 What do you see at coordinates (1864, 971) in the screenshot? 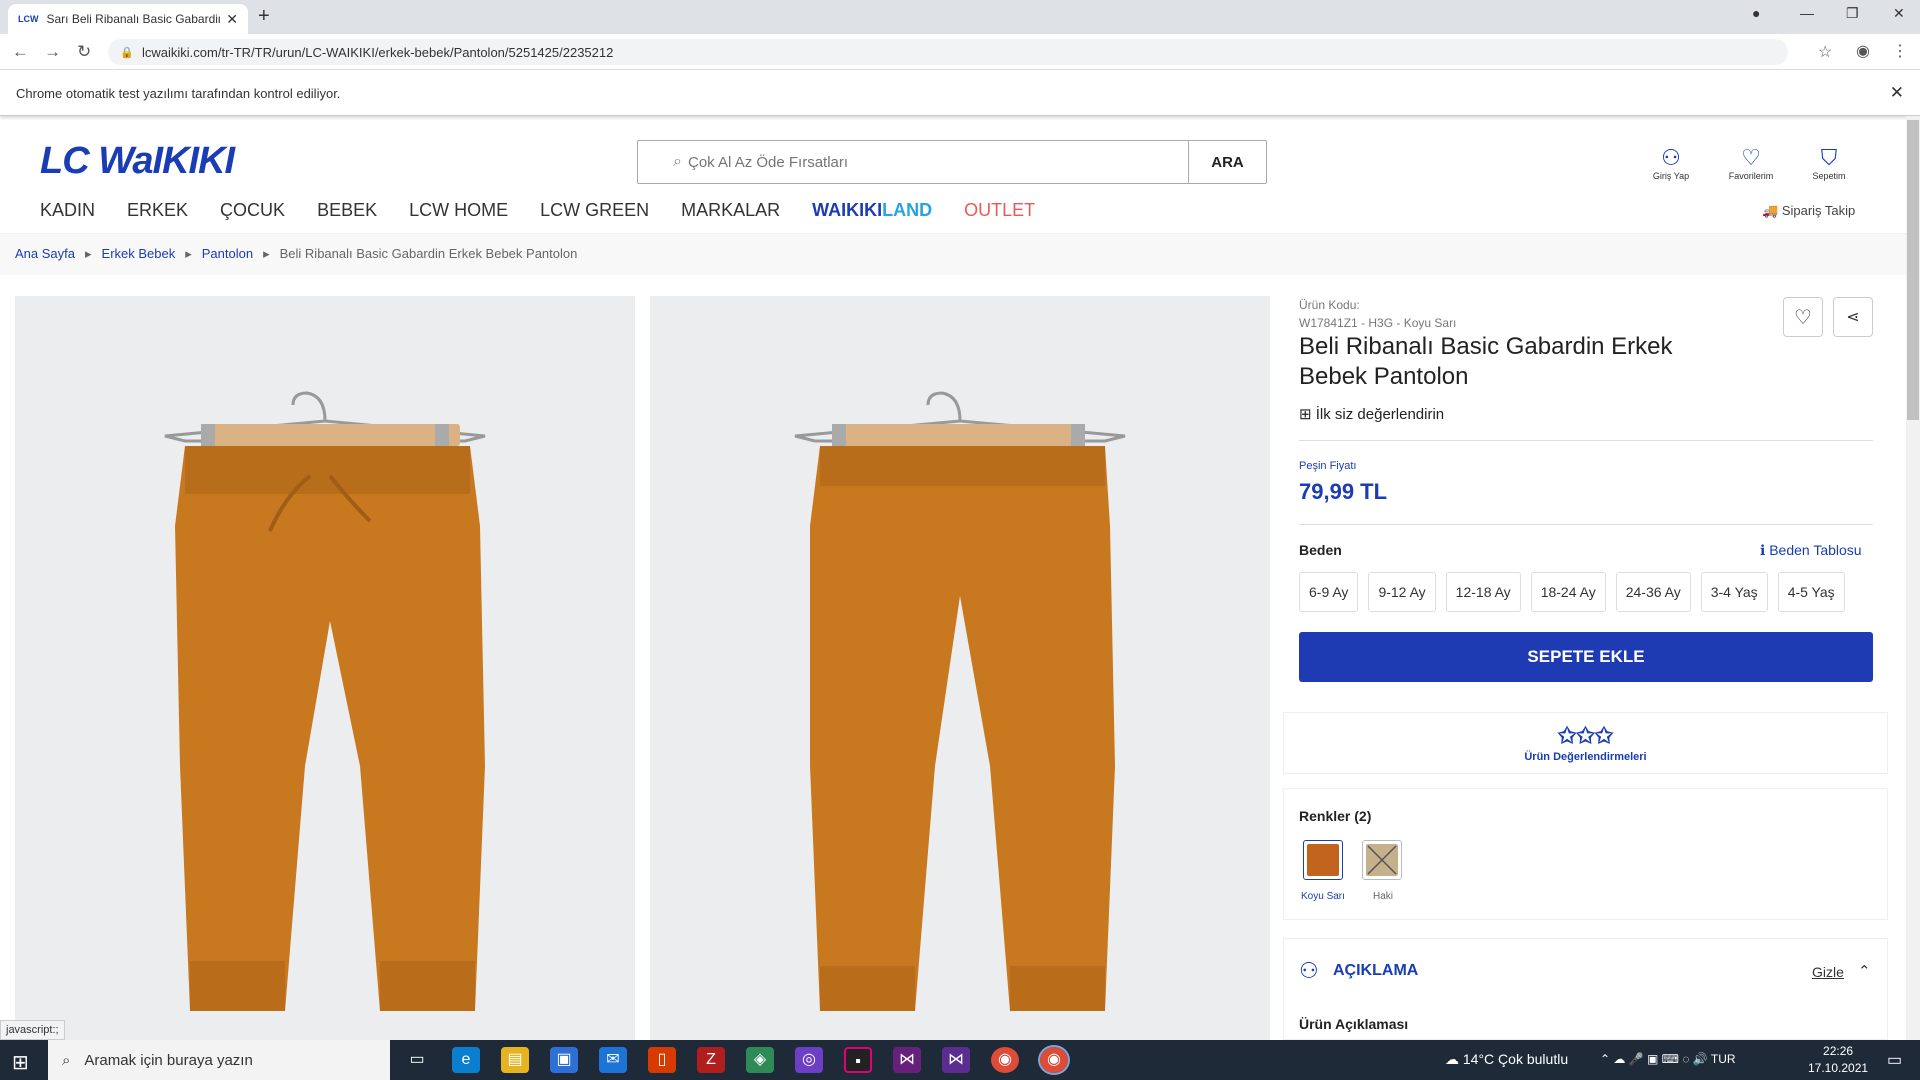
I see `chevron-up-icon: ⌃` at bounding box center [1864, 971].